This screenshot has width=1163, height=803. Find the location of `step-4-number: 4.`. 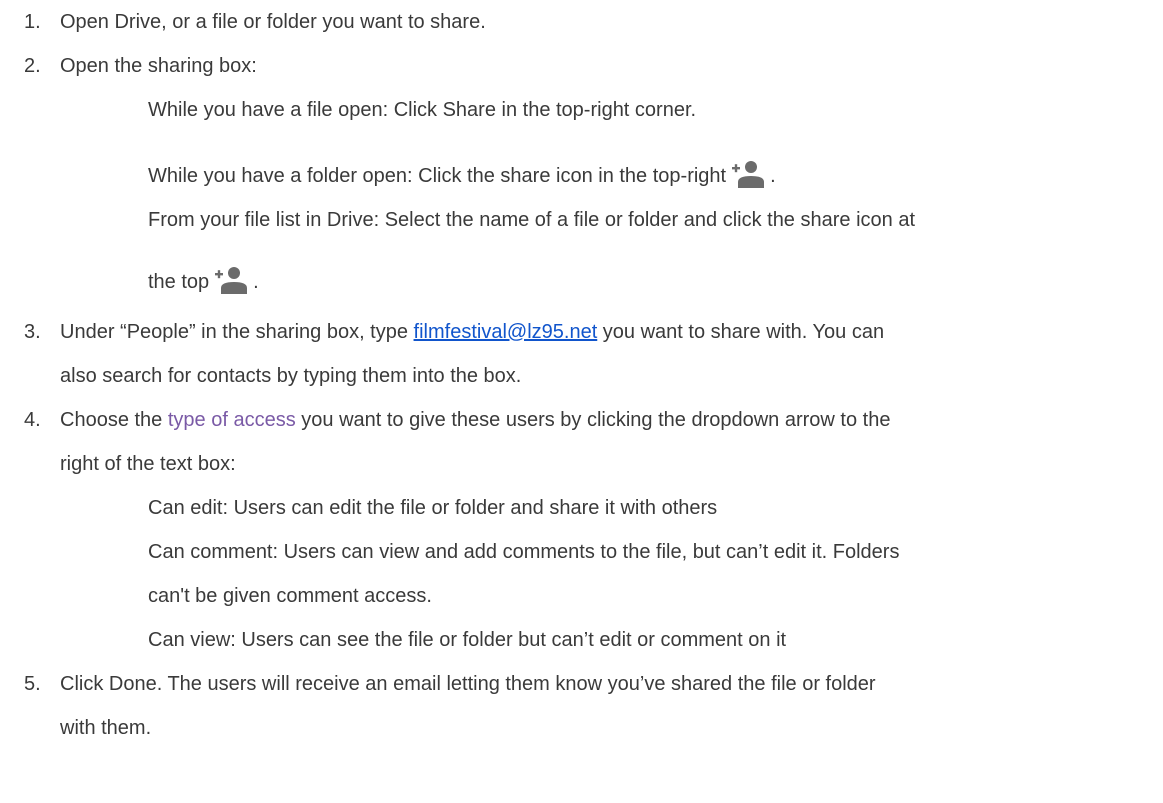

step-4-number: 4. is located at coordinates (32, 420).